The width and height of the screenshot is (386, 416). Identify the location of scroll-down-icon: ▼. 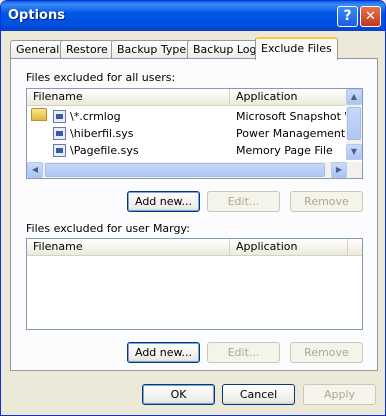
(354, 151).